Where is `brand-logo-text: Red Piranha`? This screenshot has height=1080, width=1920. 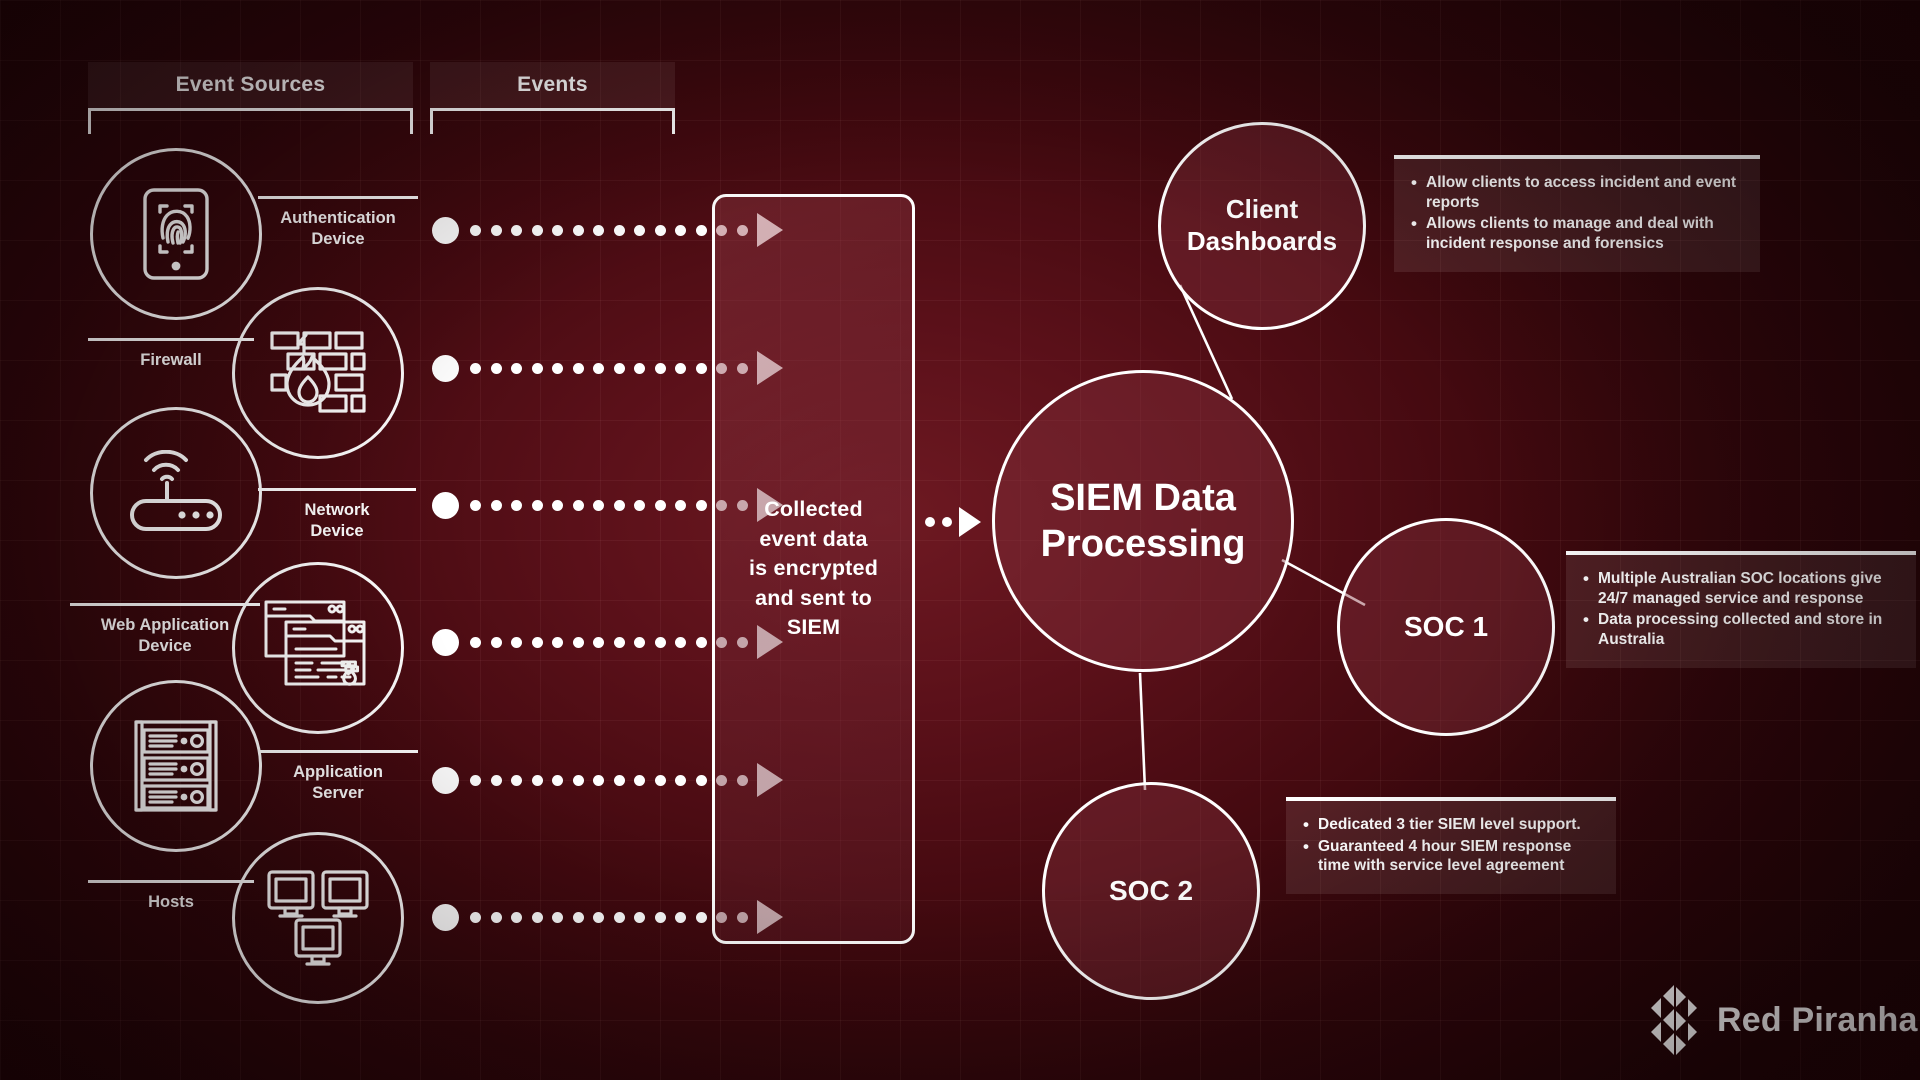 brand-logo-text: Red Piranha is located at coordinates (1817, 1019).